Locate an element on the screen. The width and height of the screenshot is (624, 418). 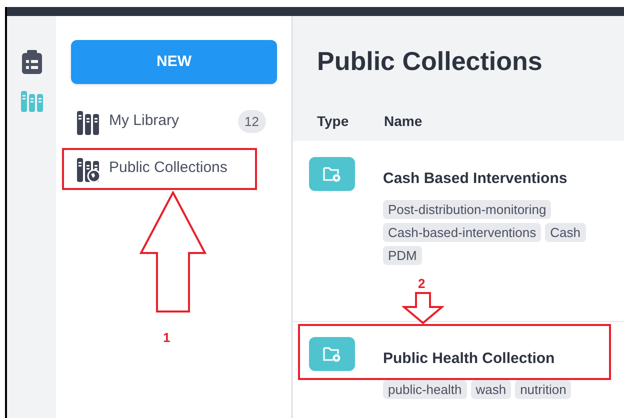
collection-name: Public Health Collection is located at coordinates (493, 359).